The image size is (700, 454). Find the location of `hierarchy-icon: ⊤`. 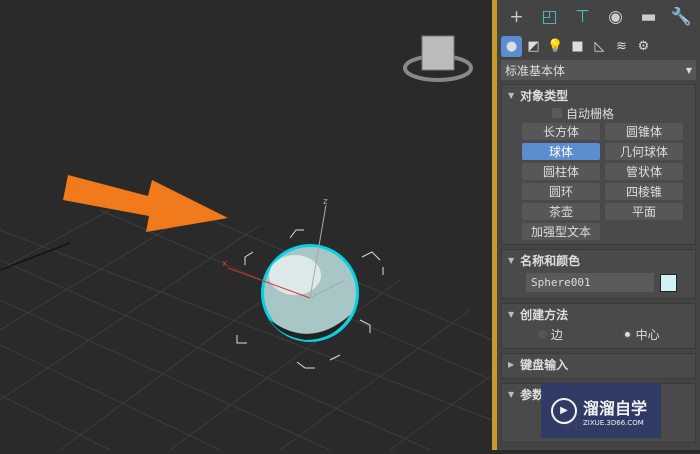

hierarchy-icon: ⊤ is located at coordinates (582, 17).